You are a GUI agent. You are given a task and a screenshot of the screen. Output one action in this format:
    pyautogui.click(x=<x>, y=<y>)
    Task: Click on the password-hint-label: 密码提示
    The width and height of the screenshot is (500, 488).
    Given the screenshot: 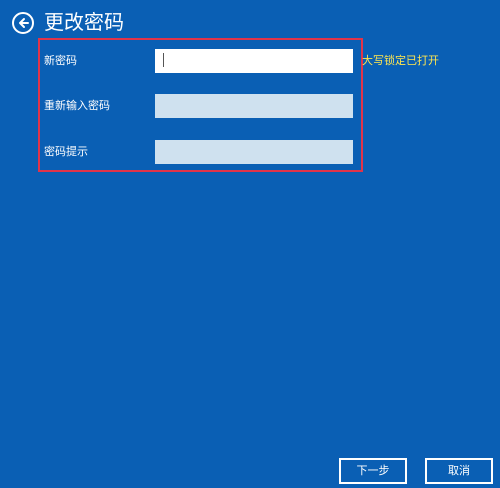 What is the action you would take?
    pyautogui.click(x=66, y=151)
    